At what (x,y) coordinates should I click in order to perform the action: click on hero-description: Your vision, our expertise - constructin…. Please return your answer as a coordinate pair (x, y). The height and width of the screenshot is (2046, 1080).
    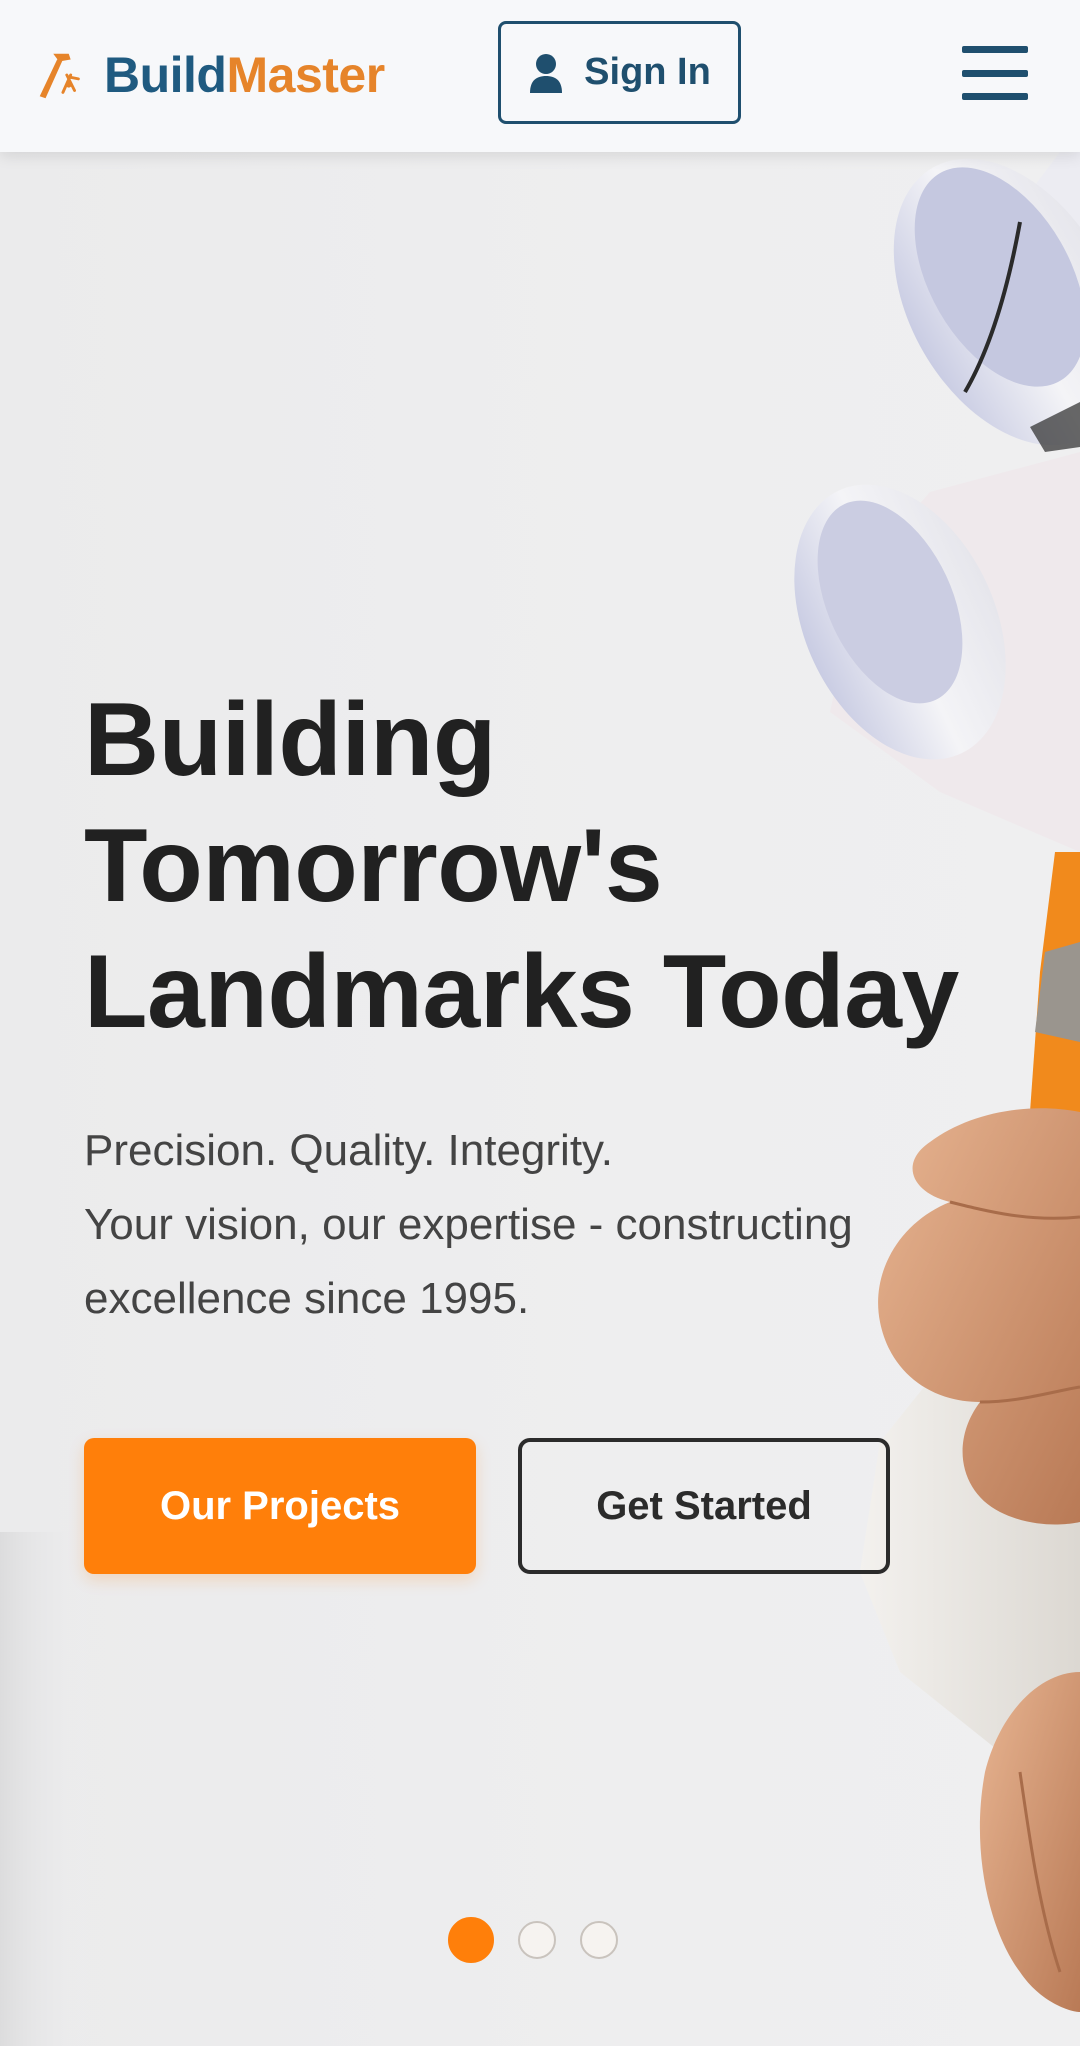
    Looking at the image, I should click on (468, 1261).